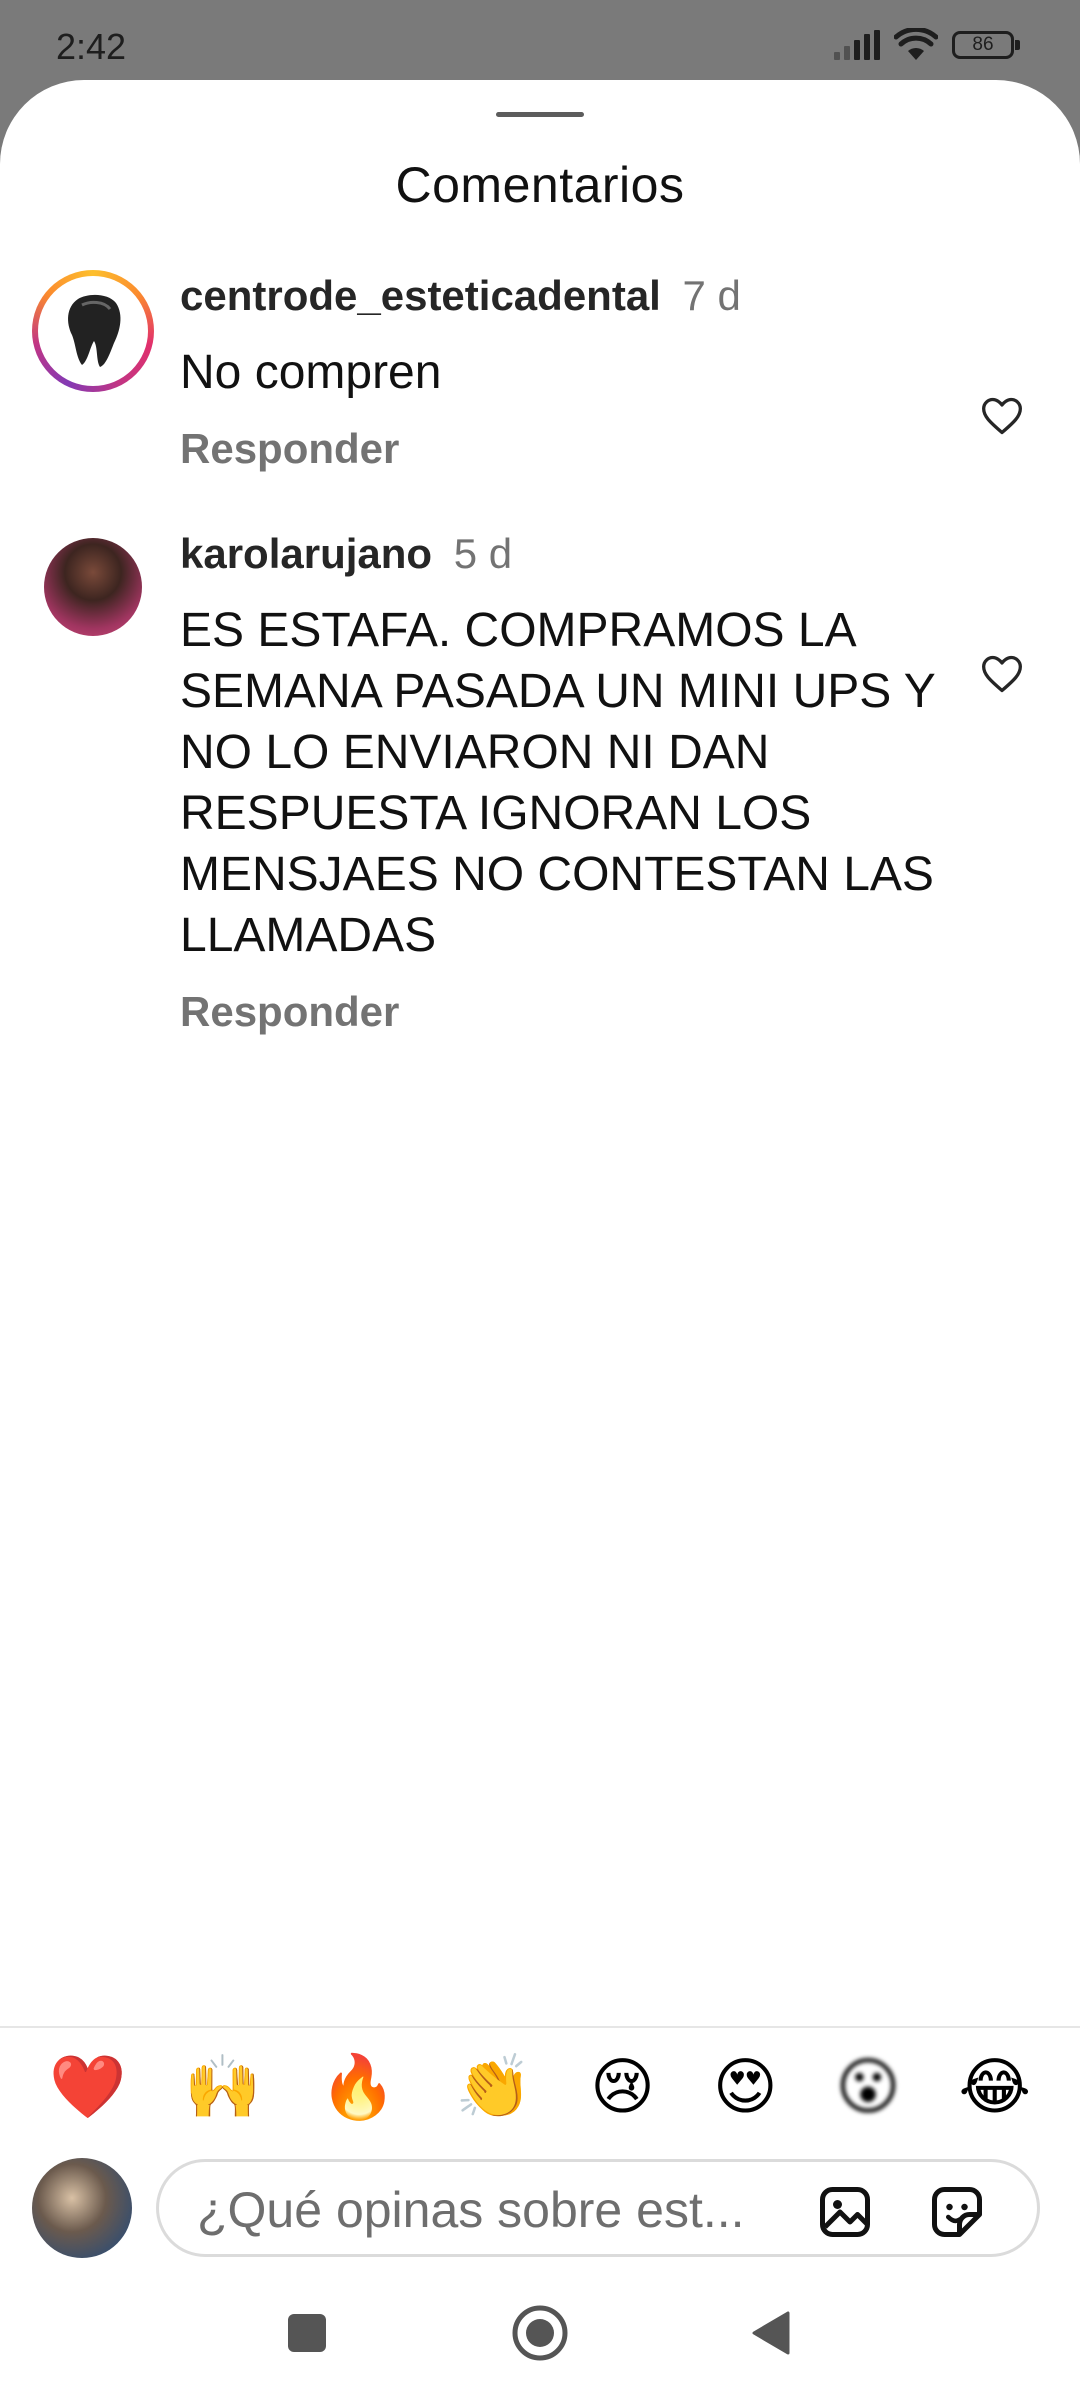 The image size is (1080, 2400). Describe the element at coordinates (222, 2088) in the screenshot. I see `reaction-raised-hands: 🙌` at that location.